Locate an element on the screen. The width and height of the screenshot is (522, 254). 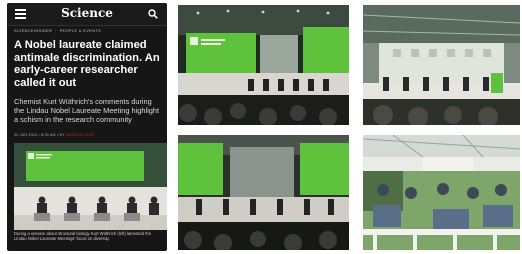
byline: 30 JUN 2023 • 8:25 AM • BY AMANDA HEIDT is located at coordinates (55, 135).